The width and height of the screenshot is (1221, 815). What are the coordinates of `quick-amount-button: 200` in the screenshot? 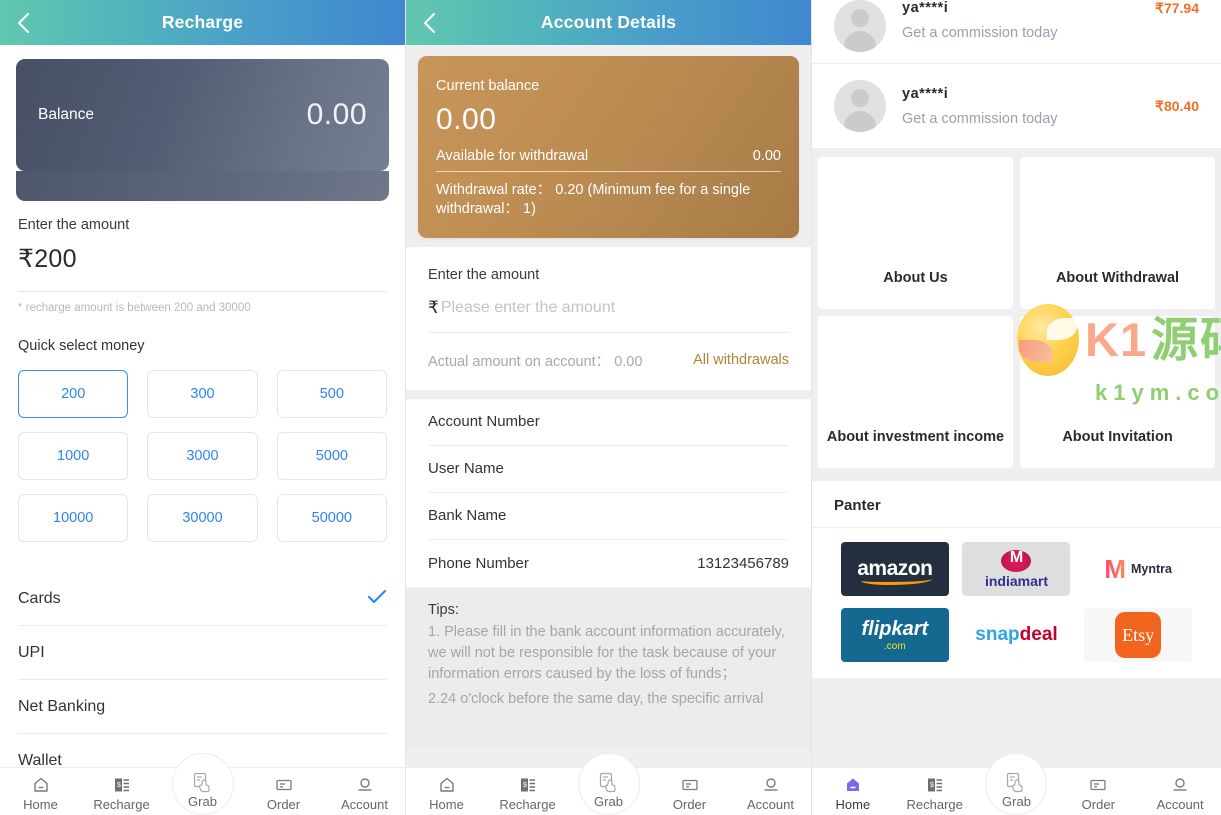 It's located at (73, 394).